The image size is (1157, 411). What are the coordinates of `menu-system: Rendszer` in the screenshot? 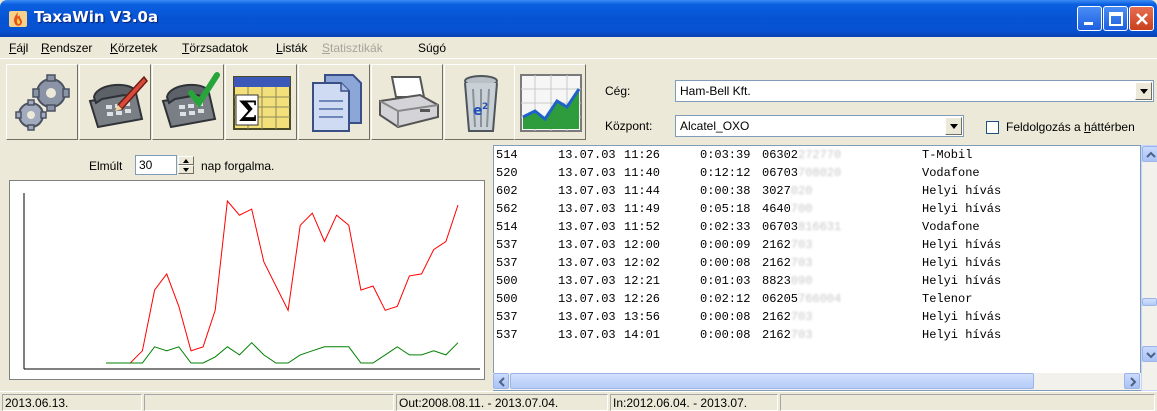 It's located at (66, 48).